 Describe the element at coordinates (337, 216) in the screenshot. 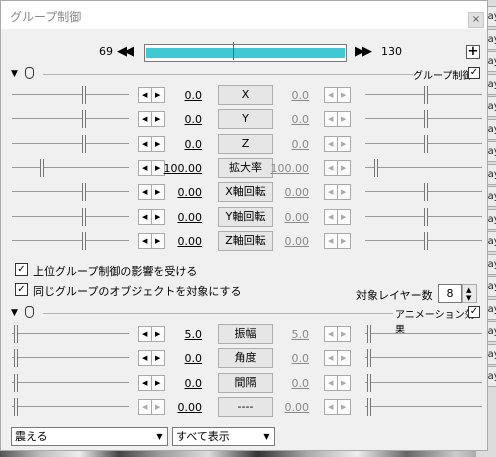

I see `y-rotation-right-stepper: ◀ ▶` at that location.